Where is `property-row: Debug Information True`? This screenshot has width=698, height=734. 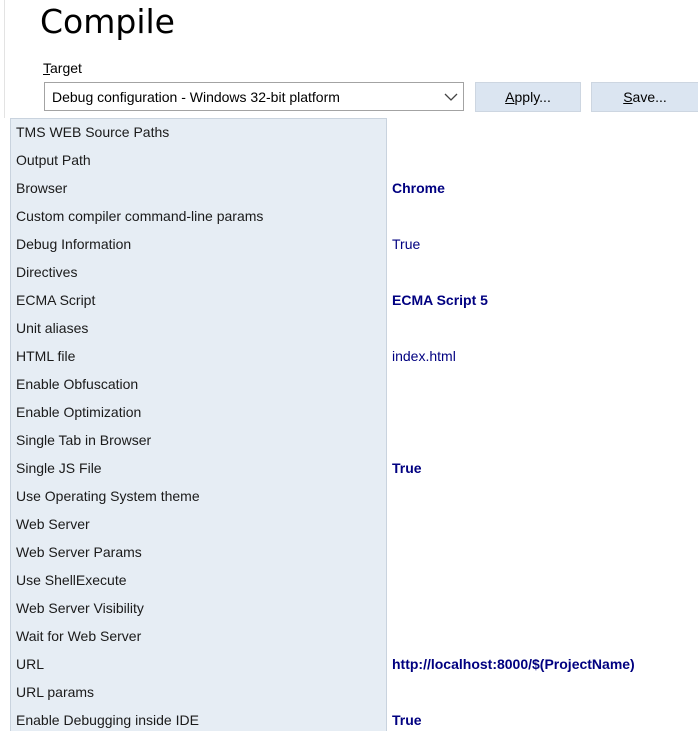
property-row: Debug Information True is located at coordinates (354, 244).